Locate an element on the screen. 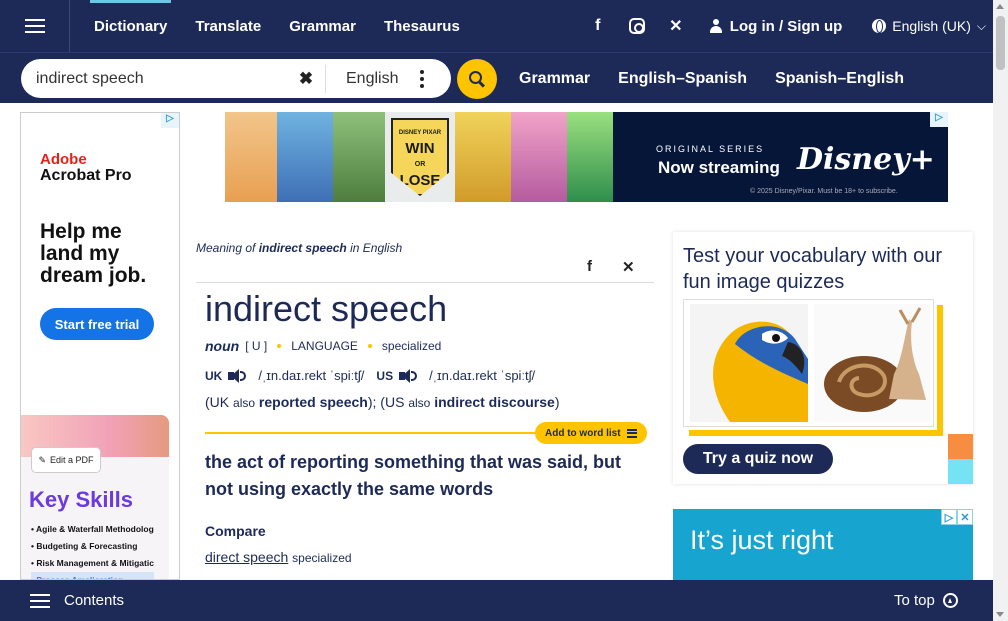 This screenshot has height=621, width=1008. uk-label: UK is located at coordinates (214, 375).